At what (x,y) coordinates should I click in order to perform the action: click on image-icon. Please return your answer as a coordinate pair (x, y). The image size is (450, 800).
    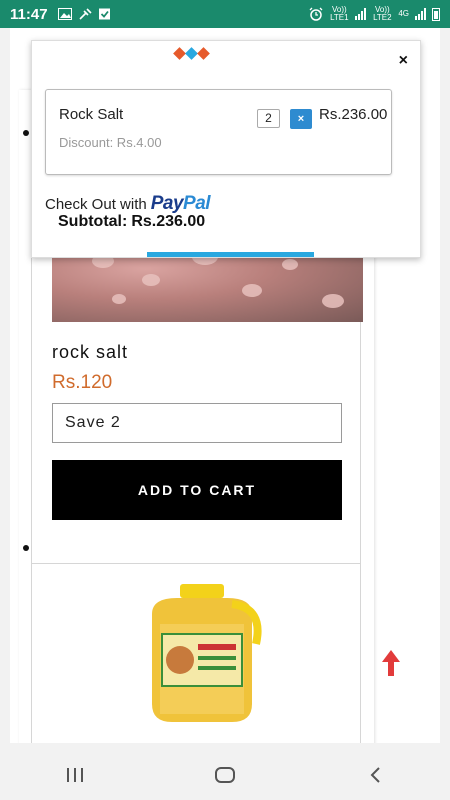
    Looking at the image, I should click on (64, 14).